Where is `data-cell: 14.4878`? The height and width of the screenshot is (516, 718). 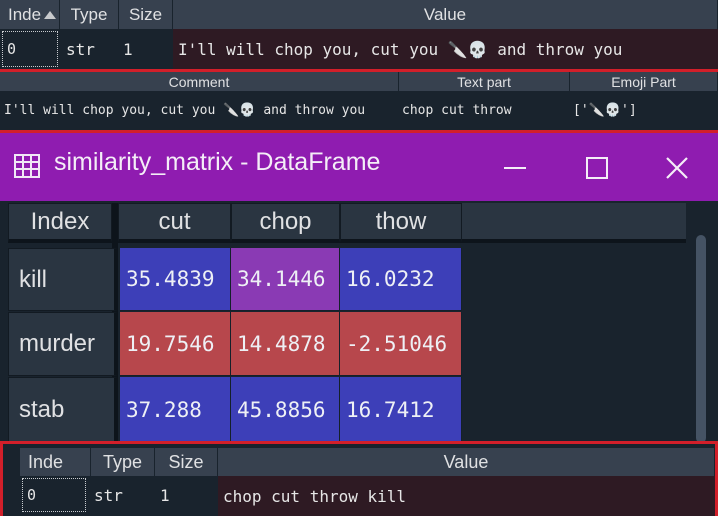
data-cell: 14.4878 is located at coordinates (285, 344).